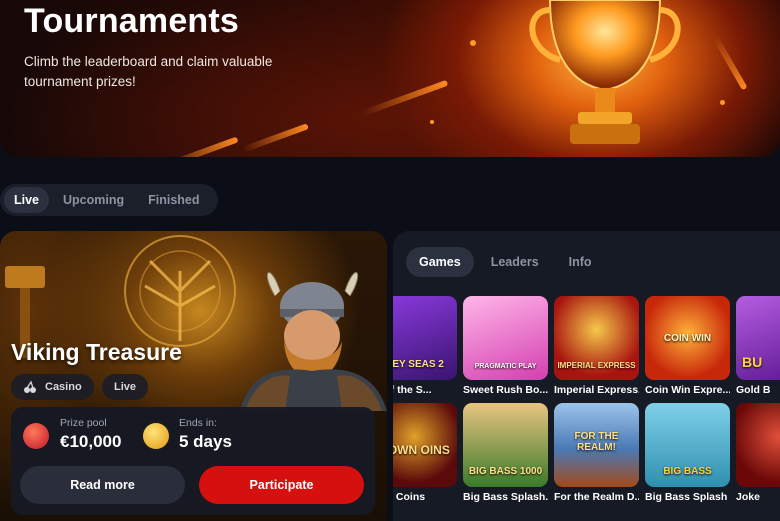  I want to click on game-name: Big Bass Splash, so click(686, 497).